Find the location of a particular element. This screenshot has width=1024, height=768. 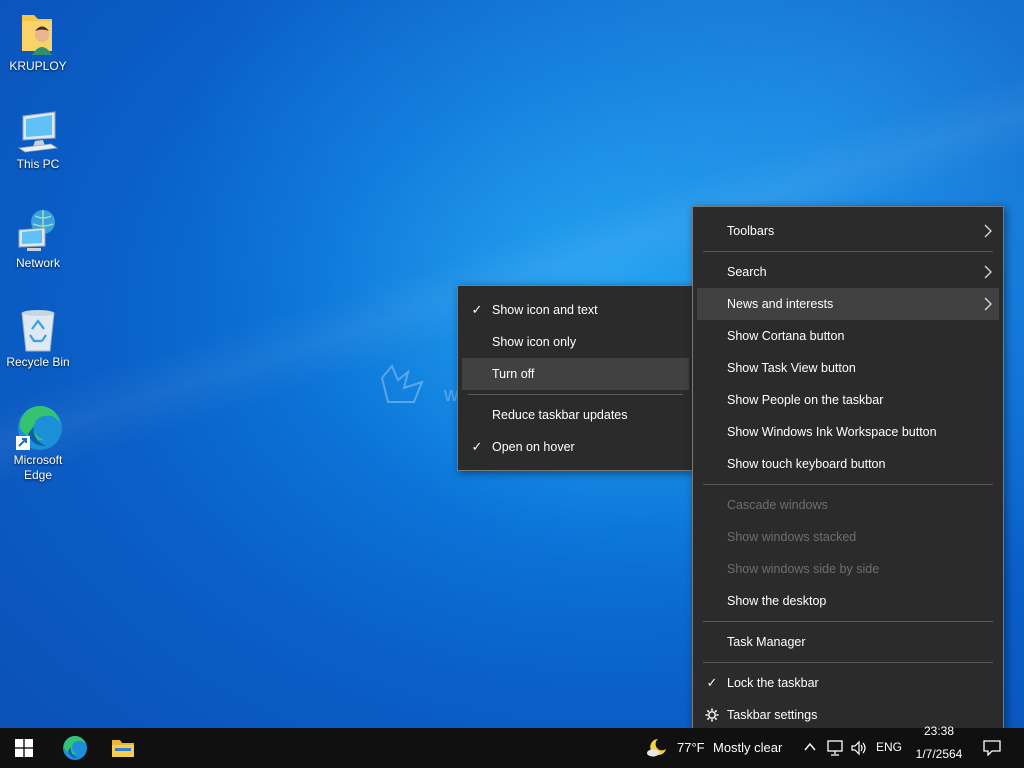

menu-item-reduce-taskbar-updates: Reduce taskbar updates is located at coordinates (575, 415).